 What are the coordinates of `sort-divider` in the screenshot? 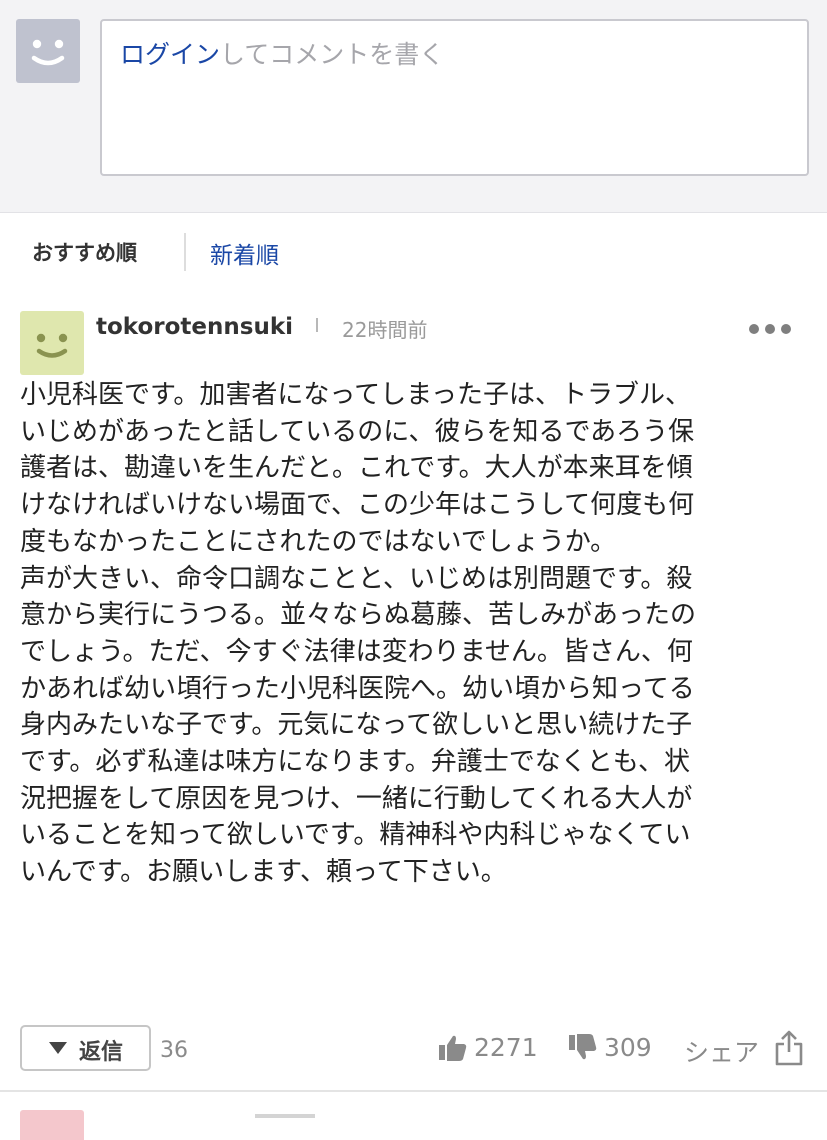 It's located at (185, 252).